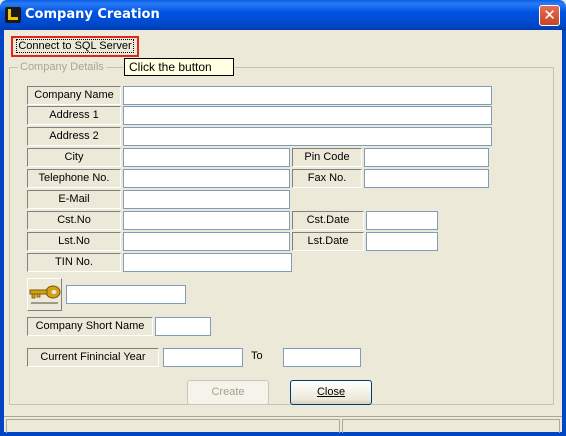 Image resolution: width=566 pixels, height=436 pixels. I want to click on status-bar, so click(283, 424).